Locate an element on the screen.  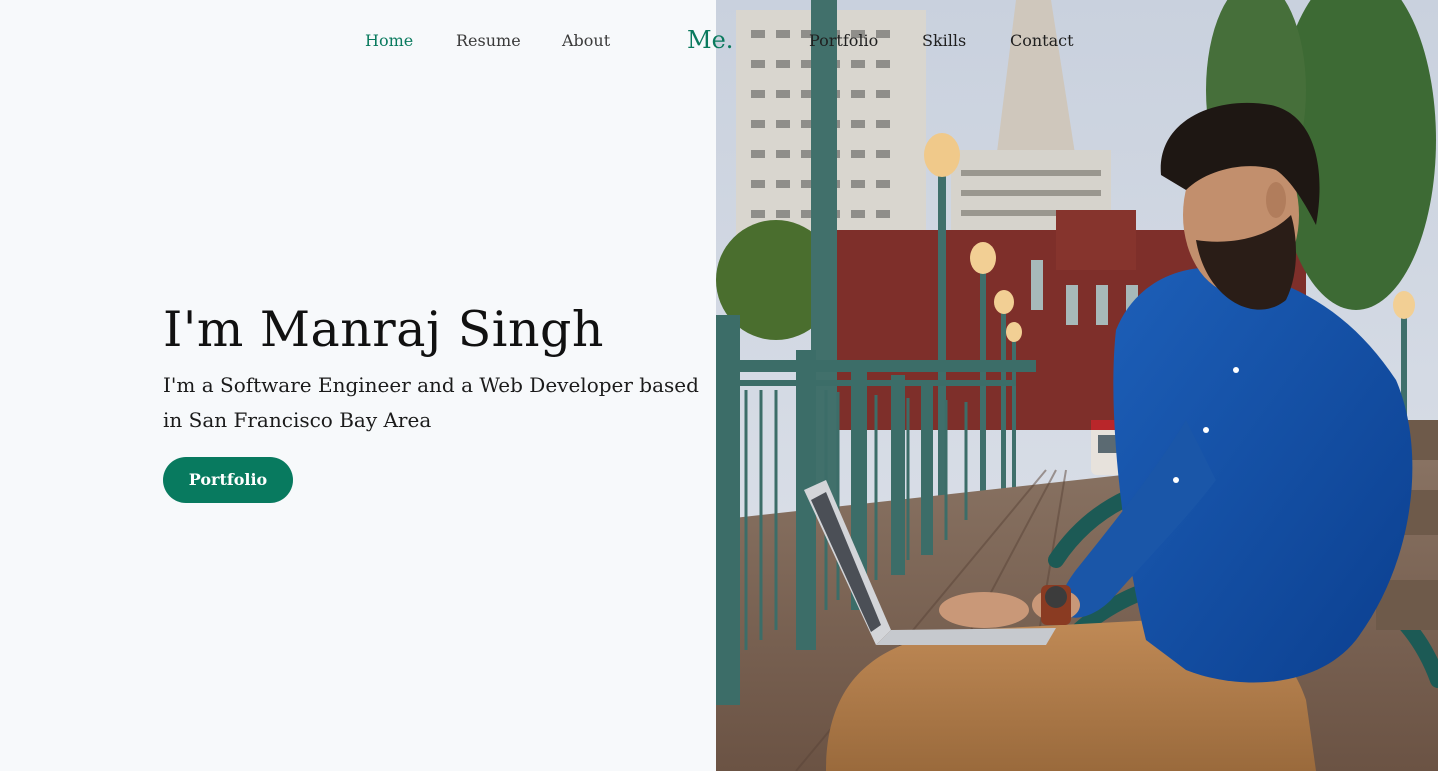
nav-contact-link: Contact is located at coordinates (1042, 40).